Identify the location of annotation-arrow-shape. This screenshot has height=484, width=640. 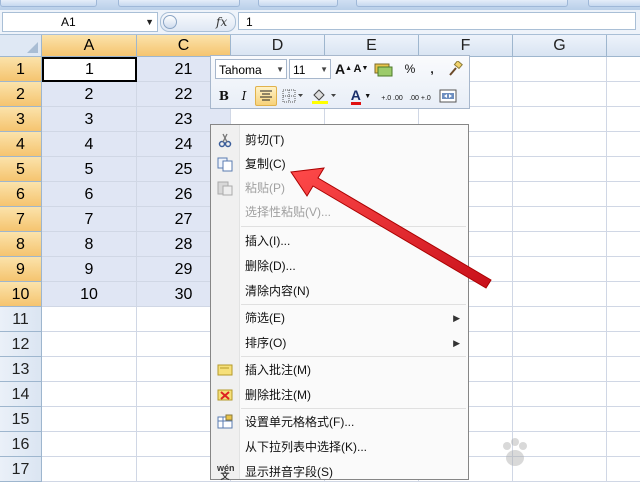
(391, 228).